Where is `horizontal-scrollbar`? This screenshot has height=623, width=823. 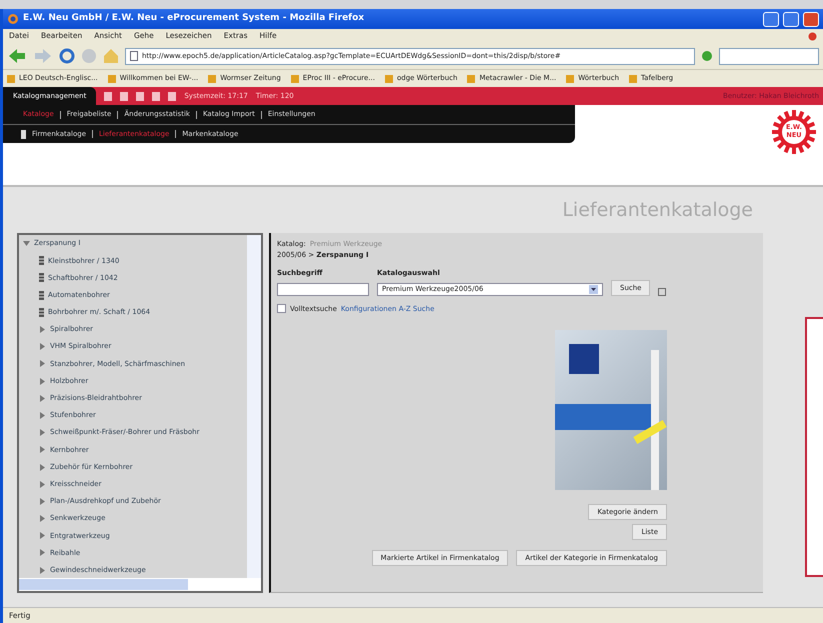
horizontal-scrollbar is located at coordinates (140, 584).